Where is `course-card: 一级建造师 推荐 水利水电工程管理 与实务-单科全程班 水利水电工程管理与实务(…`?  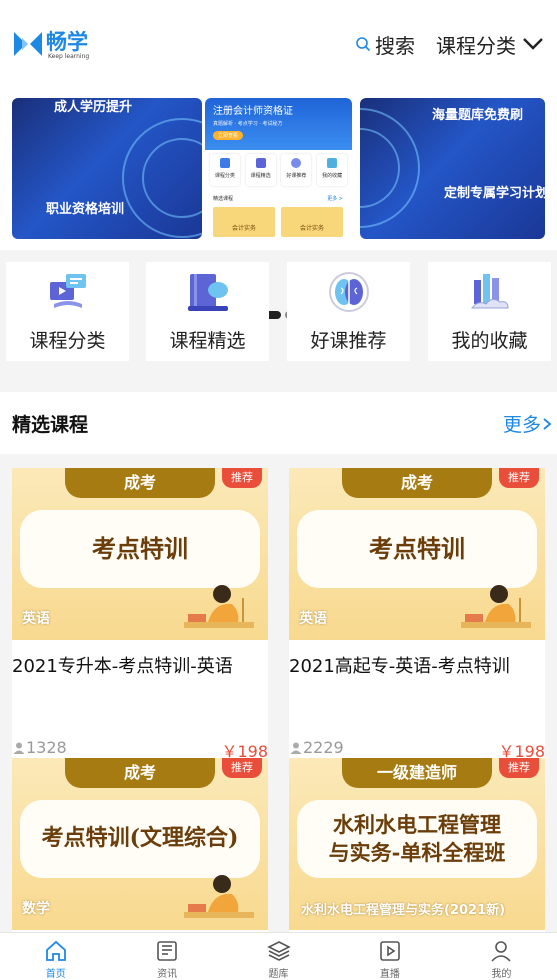
course-card: 一级建造师 推荐 水利水电工程管理 与实务-单科全程班 水利水电工程管理与实务(… is located at coordinates (417, 846).